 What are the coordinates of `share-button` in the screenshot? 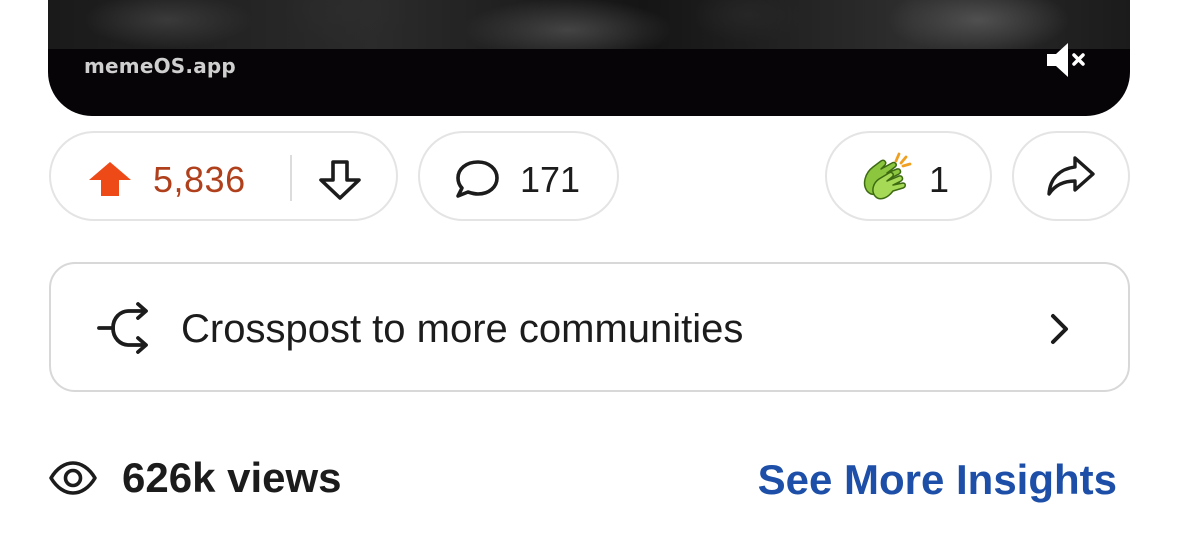 It's located at (1071, 176).